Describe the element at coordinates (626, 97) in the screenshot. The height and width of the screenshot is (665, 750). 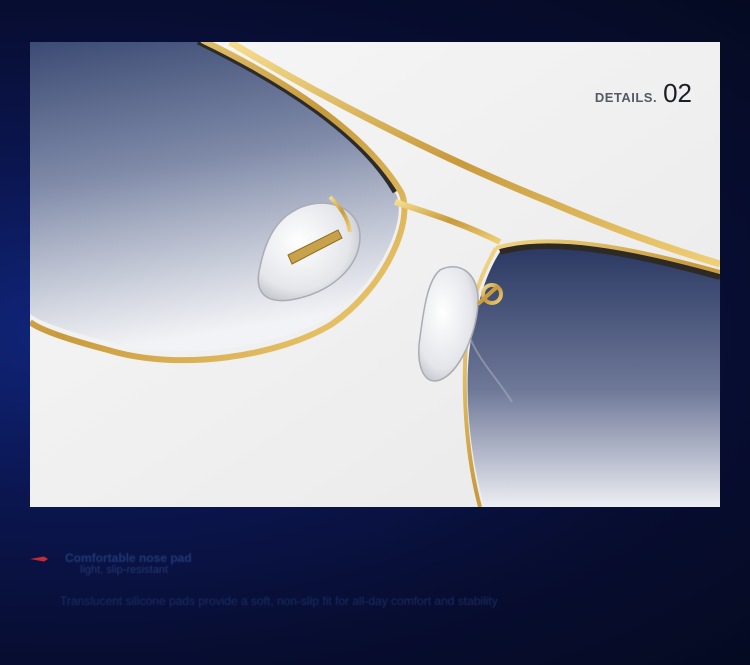
I see `details-label: DETAILS.` at that location.